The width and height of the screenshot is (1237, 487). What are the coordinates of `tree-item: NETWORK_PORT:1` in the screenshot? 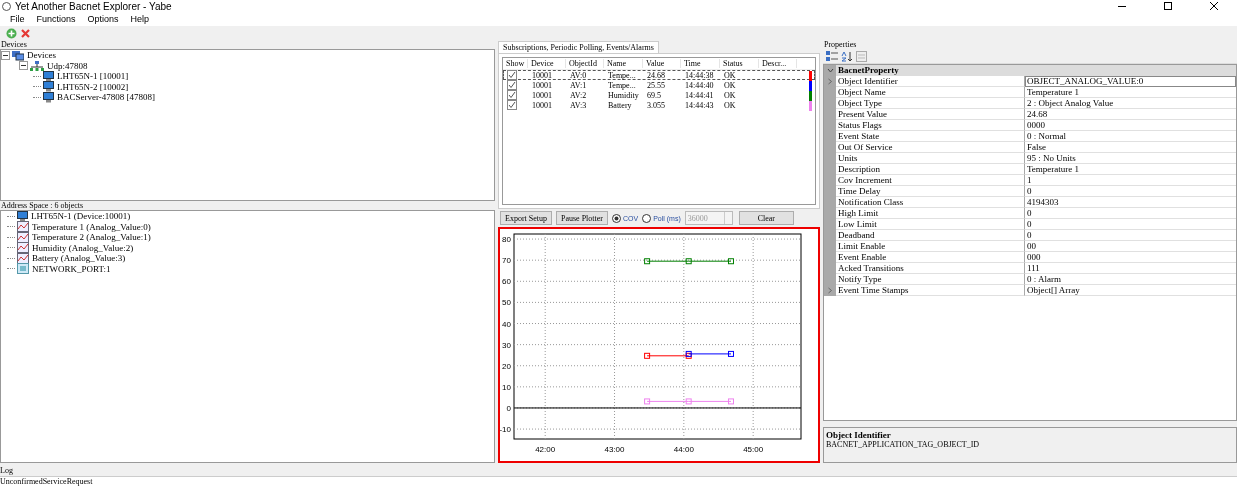 It's located at (71, 268).